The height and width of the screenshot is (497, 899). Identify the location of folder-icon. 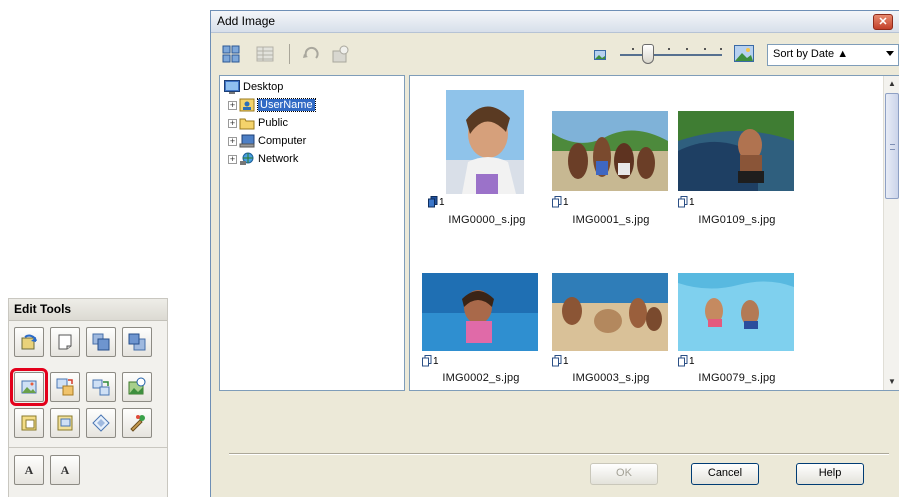
(247, 123).